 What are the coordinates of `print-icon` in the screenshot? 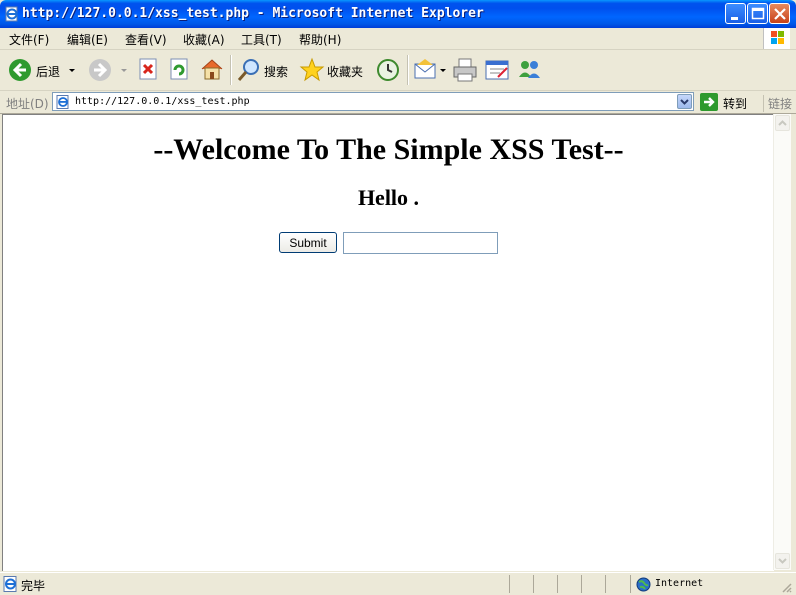 It's located at (465, 70).